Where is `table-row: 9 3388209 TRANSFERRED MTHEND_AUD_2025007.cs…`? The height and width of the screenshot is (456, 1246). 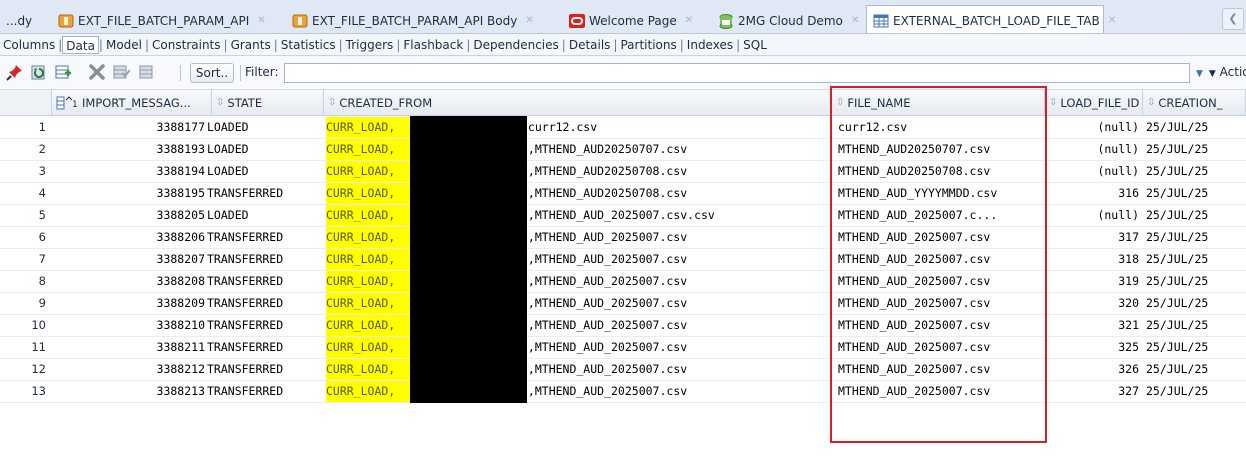 table-row: 9 3388209 TRANSFERRED MTHEND_AUD_2025007.cs… is located at coordinates (623, 303).